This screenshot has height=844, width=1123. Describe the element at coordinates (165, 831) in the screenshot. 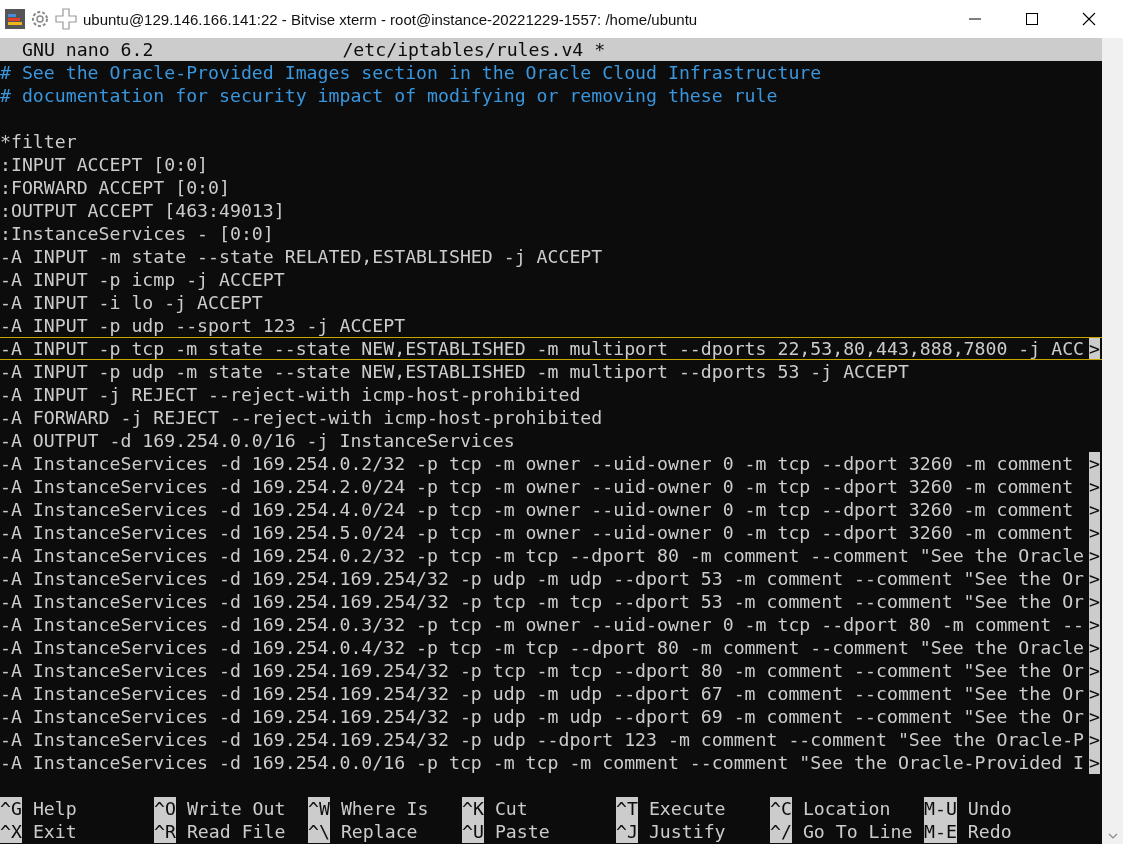

I see `shortcut-key: ^R` at that location.